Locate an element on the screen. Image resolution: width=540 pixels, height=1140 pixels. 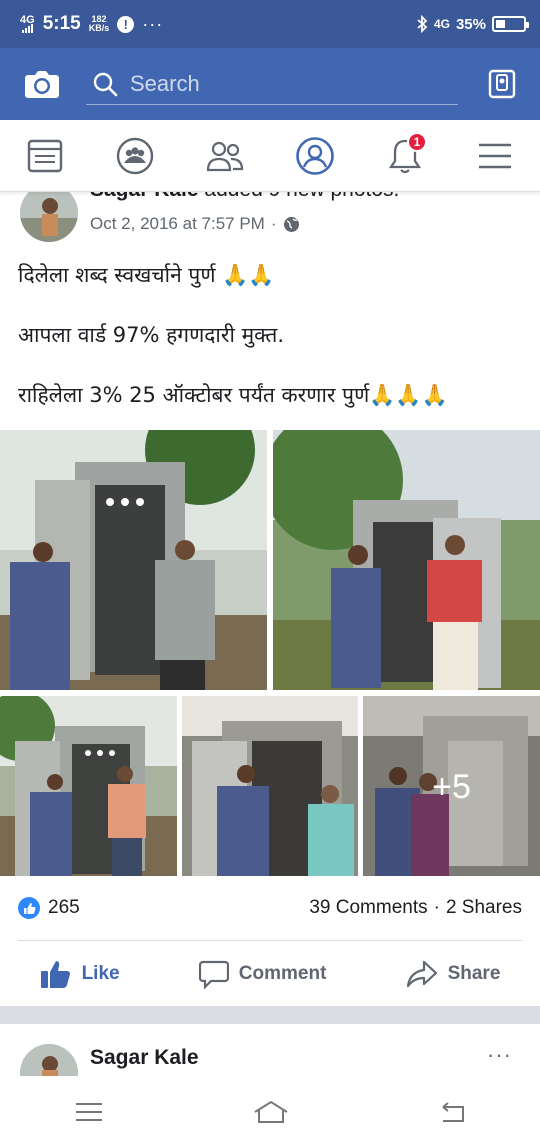
next-author-avatar is located at coordinates (49, 1060).